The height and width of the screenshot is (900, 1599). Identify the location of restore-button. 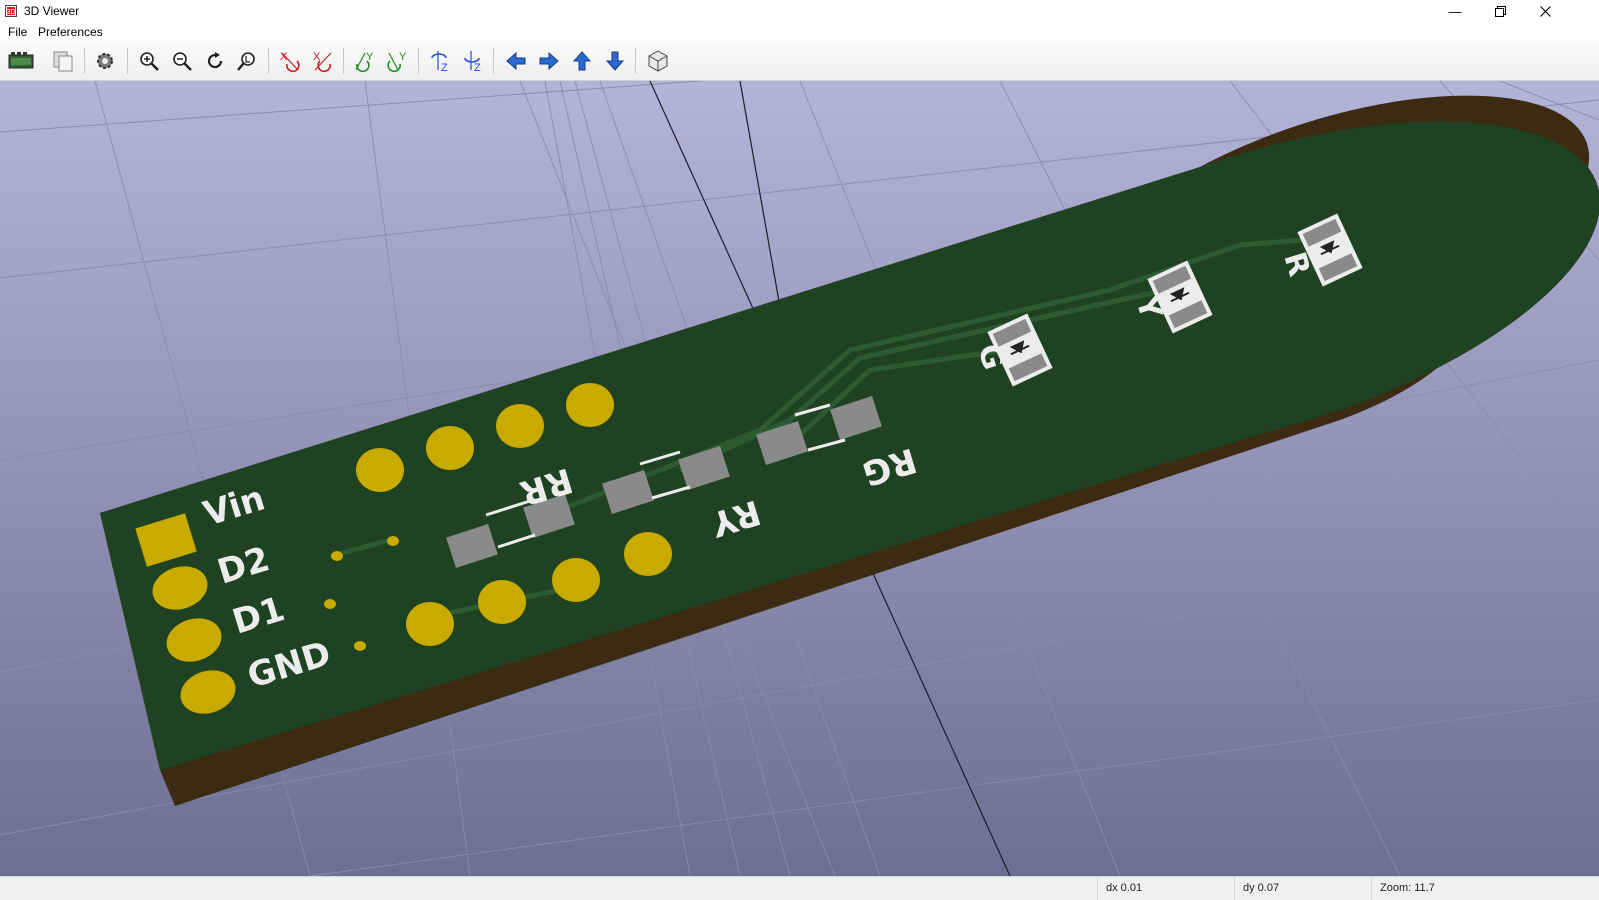
(1500, 11).